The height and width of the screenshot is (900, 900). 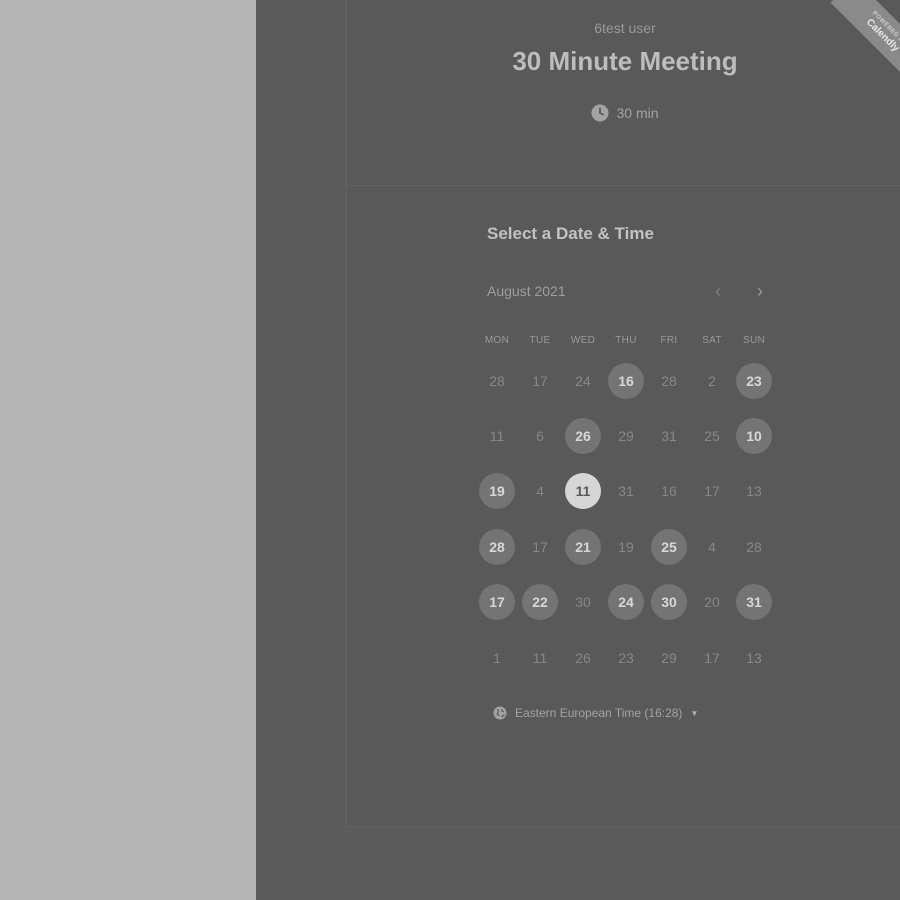 I want to click on globe-icon, so click(x=500, y=713).